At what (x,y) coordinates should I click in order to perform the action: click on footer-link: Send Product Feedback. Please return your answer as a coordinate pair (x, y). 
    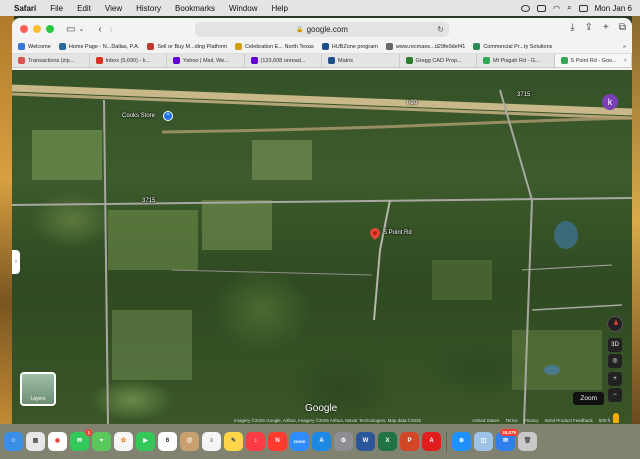
    Looking at the image, I should click on (568, 420).